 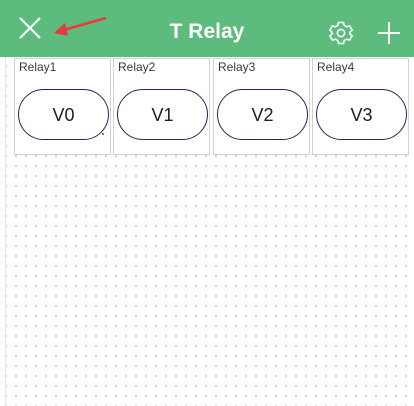 I want to click on widget-relay2: Relay2 V1, so click(x=161, y=106).